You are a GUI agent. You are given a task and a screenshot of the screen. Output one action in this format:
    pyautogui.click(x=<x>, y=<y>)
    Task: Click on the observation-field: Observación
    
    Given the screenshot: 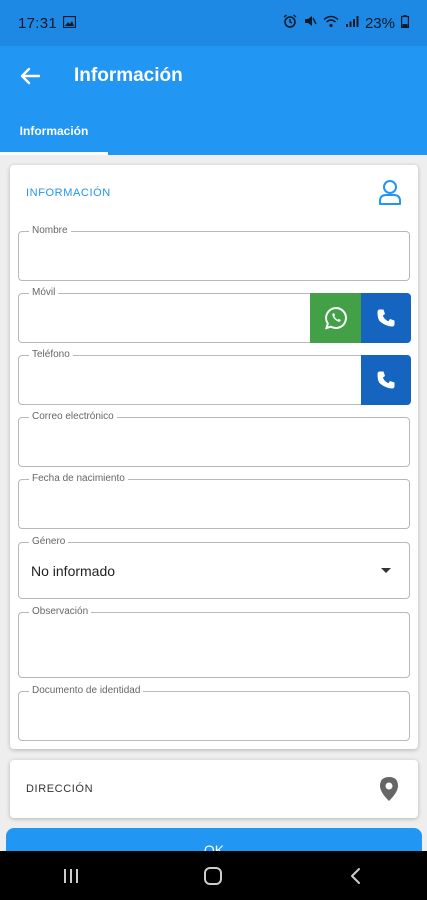 What is the action you would take?
    pyautogui.click(x=214, y=642)
    